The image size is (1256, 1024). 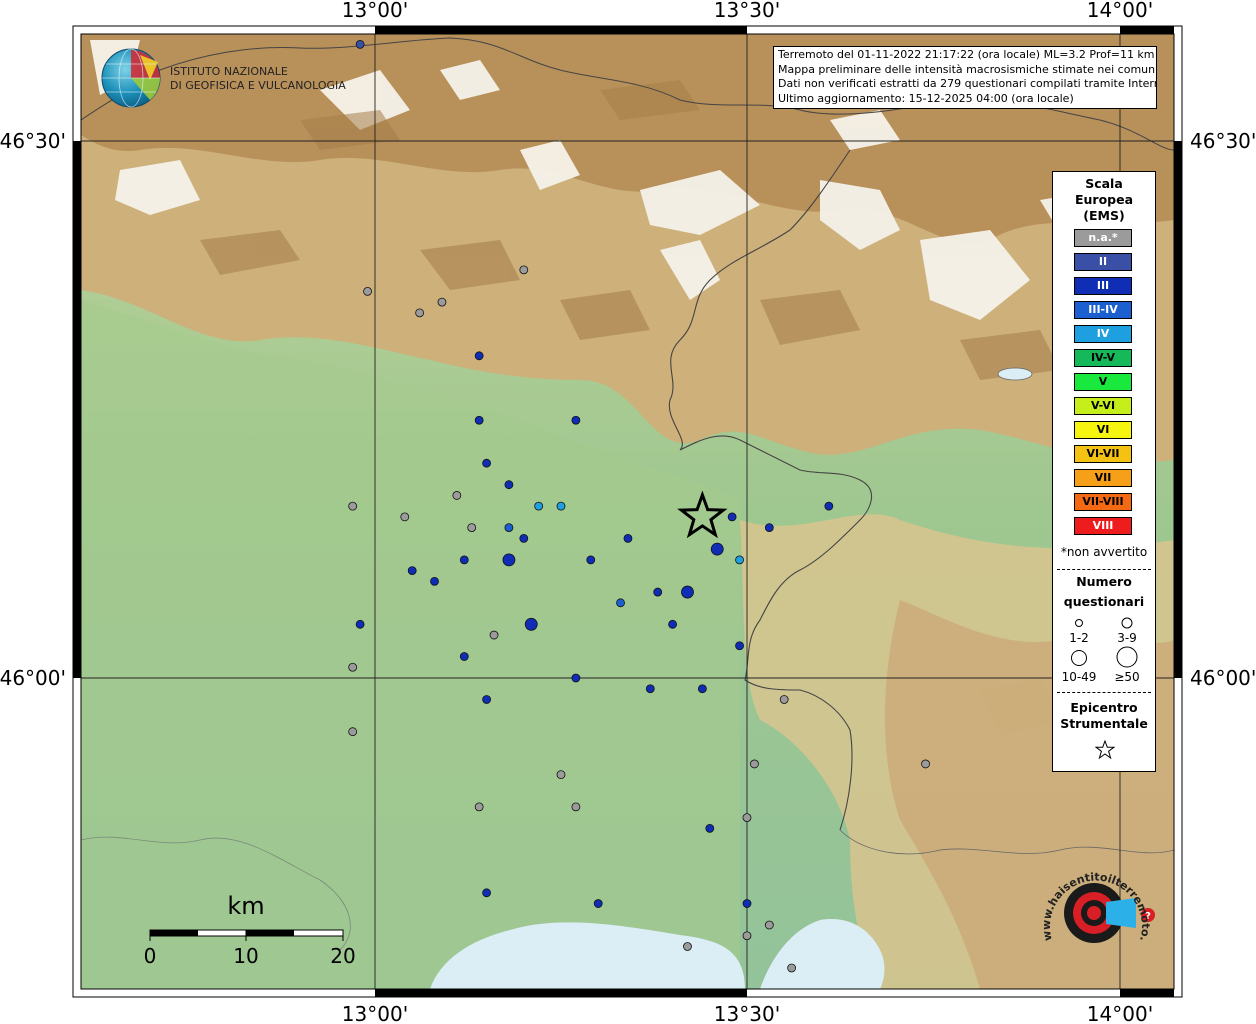 What do you see at coordinates (258, 85) in the screenshot?
I see `ingv-name-line2: DI GEOFISICA E VULCANOLOGIA` at bounding box center [258, 85].